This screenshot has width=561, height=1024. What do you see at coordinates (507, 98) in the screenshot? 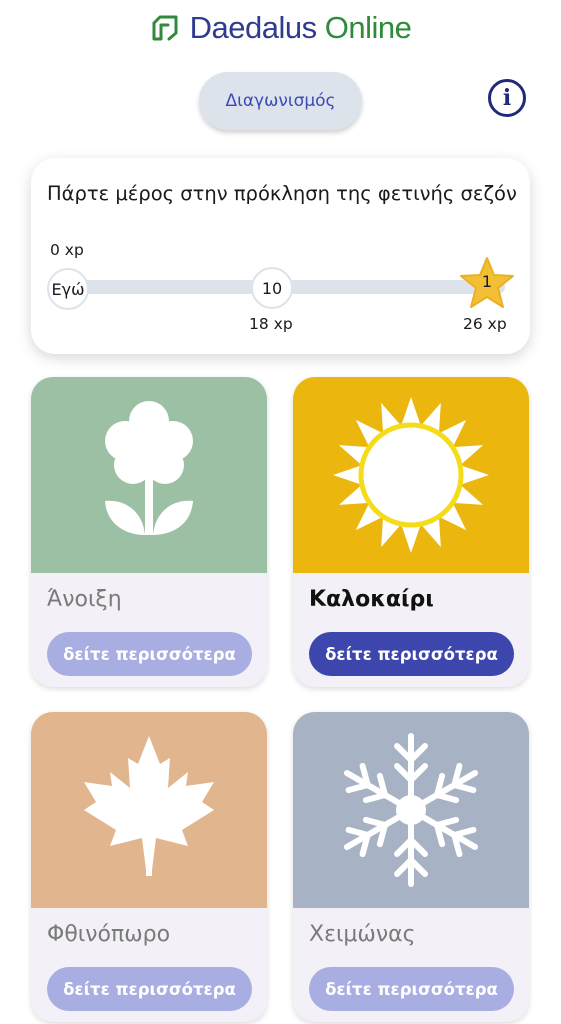
I see `info-icon: i` at bounding box center [507, 98].